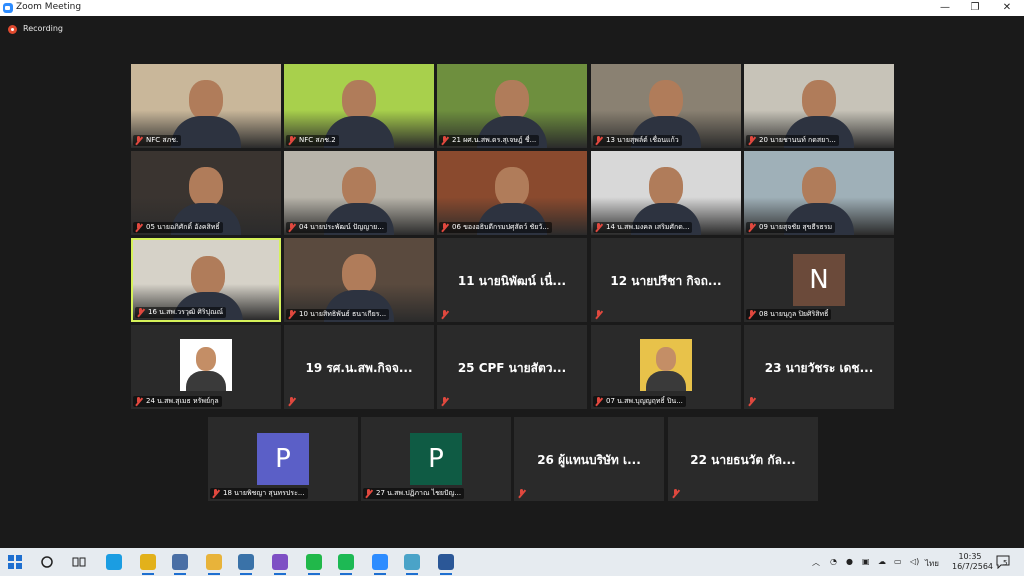 The image size is (1024, 576). What do you see at coordinates (12, 29) in the screenshot?
I see `record-icon` at bounding box center [12, 29].